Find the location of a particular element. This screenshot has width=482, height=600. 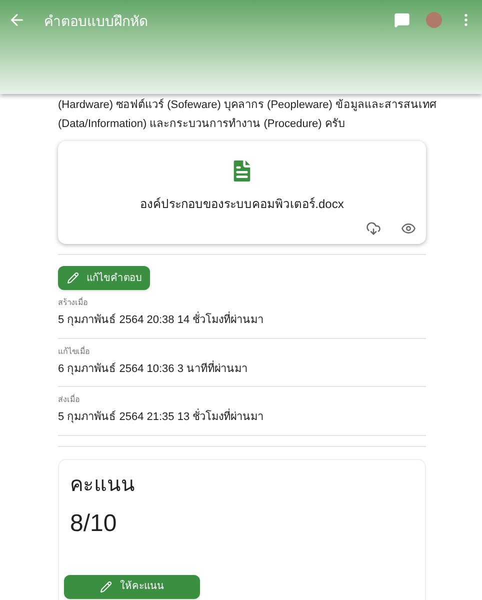

avatar is located at coordinates (434, 20).